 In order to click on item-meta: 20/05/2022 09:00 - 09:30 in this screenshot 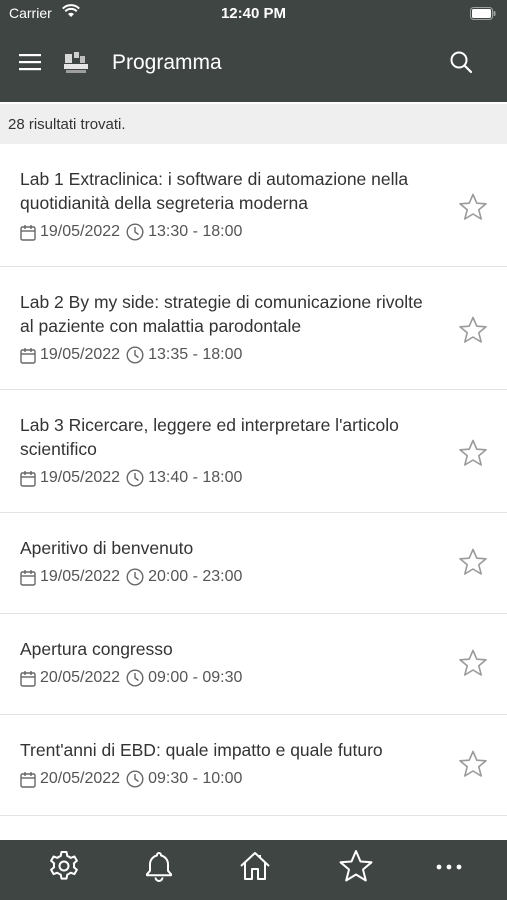, I will do `click(131, 678)`.